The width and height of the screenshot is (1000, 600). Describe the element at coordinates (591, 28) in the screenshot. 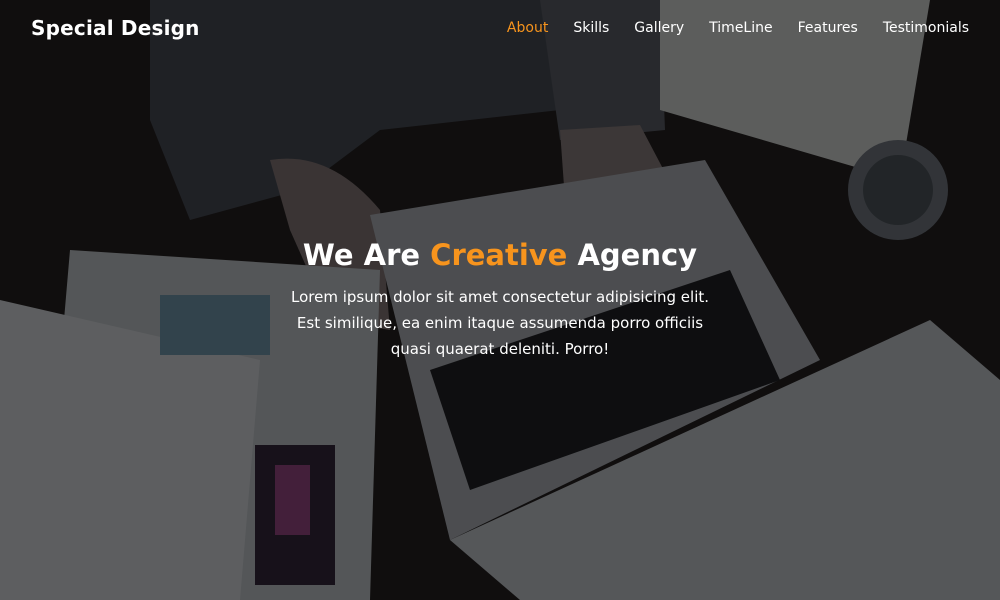

I see `nav-link-skills: Skills` at that location.